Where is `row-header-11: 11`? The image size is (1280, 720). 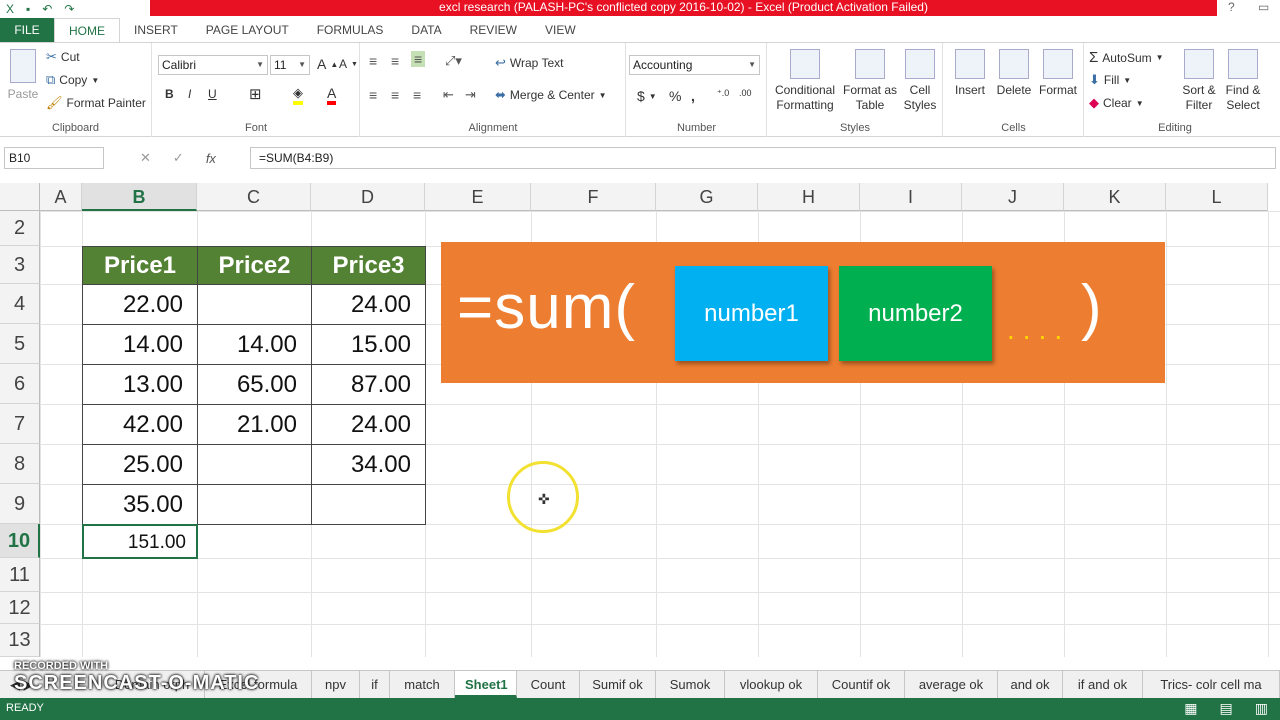 row-header-11: 11 is located at coordinates (20, 575).